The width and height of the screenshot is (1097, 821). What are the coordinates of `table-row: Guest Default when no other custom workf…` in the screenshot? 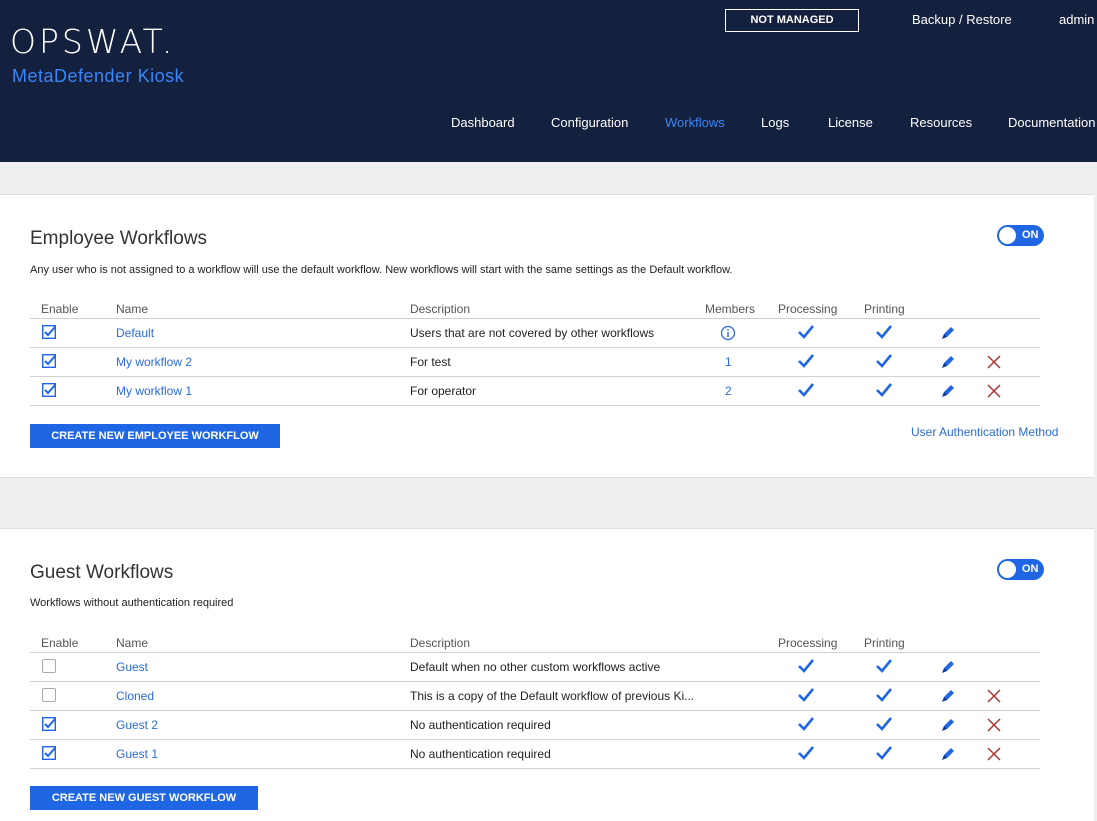 It's located at (535, 667).